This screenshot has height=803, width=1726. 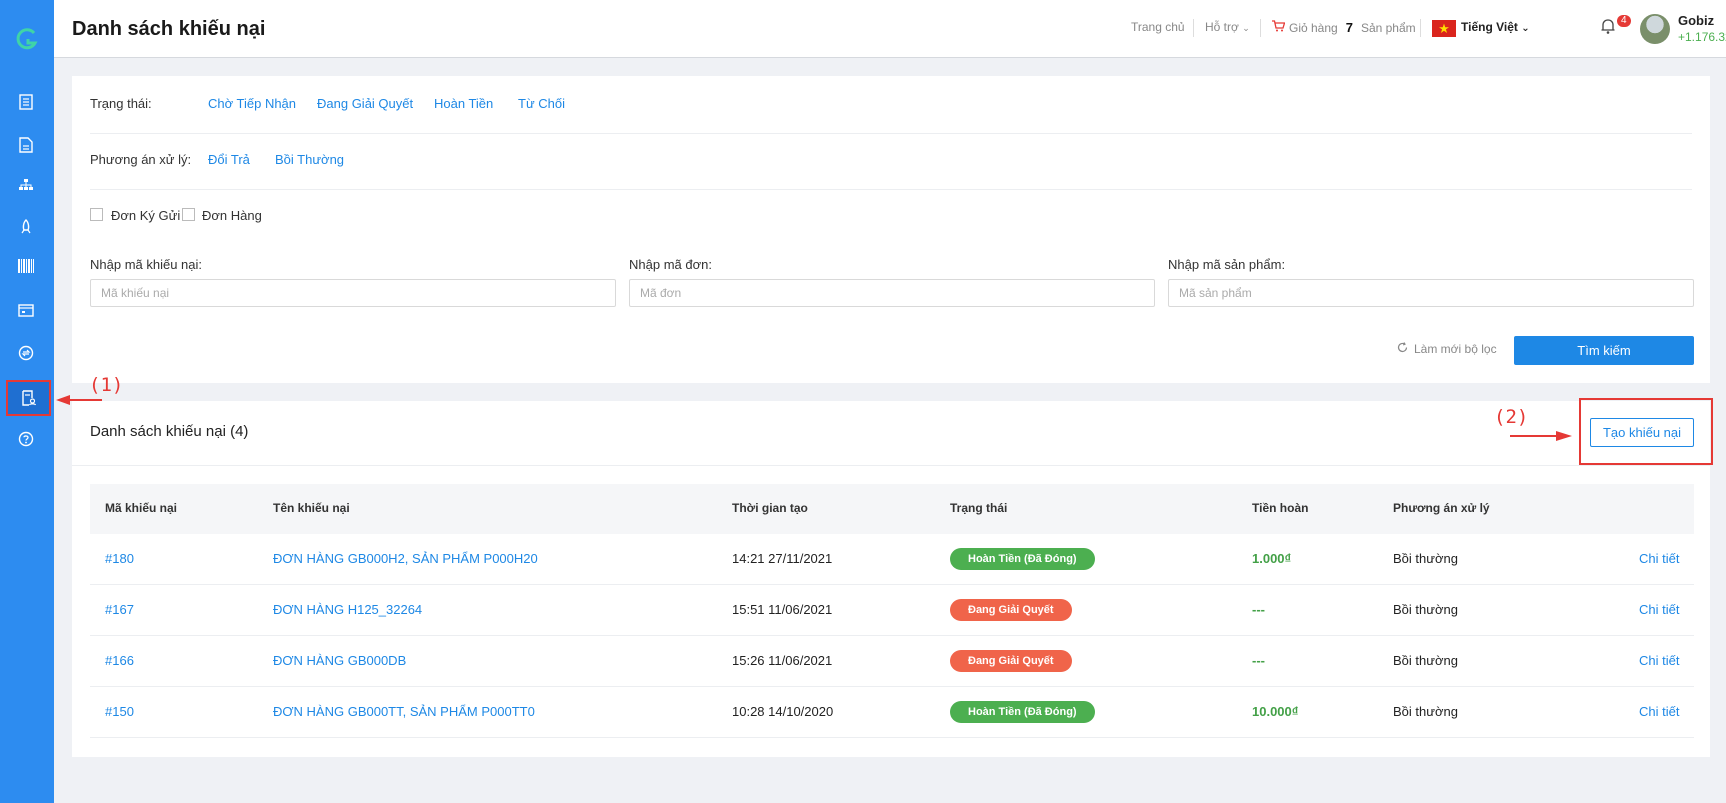 What do you see at coordinates (353, 293) in the screenshot?
I see `complaint-code-input` at bounding box center [353, 293].